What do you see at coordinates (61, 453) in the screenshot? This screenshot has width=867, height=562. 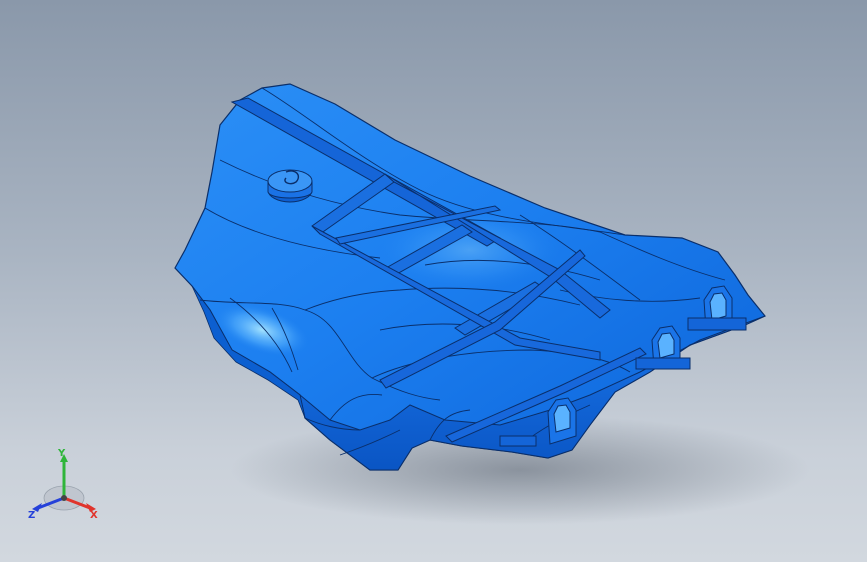 I see `y-axis-label: Y` at bounding box center [61, 453].